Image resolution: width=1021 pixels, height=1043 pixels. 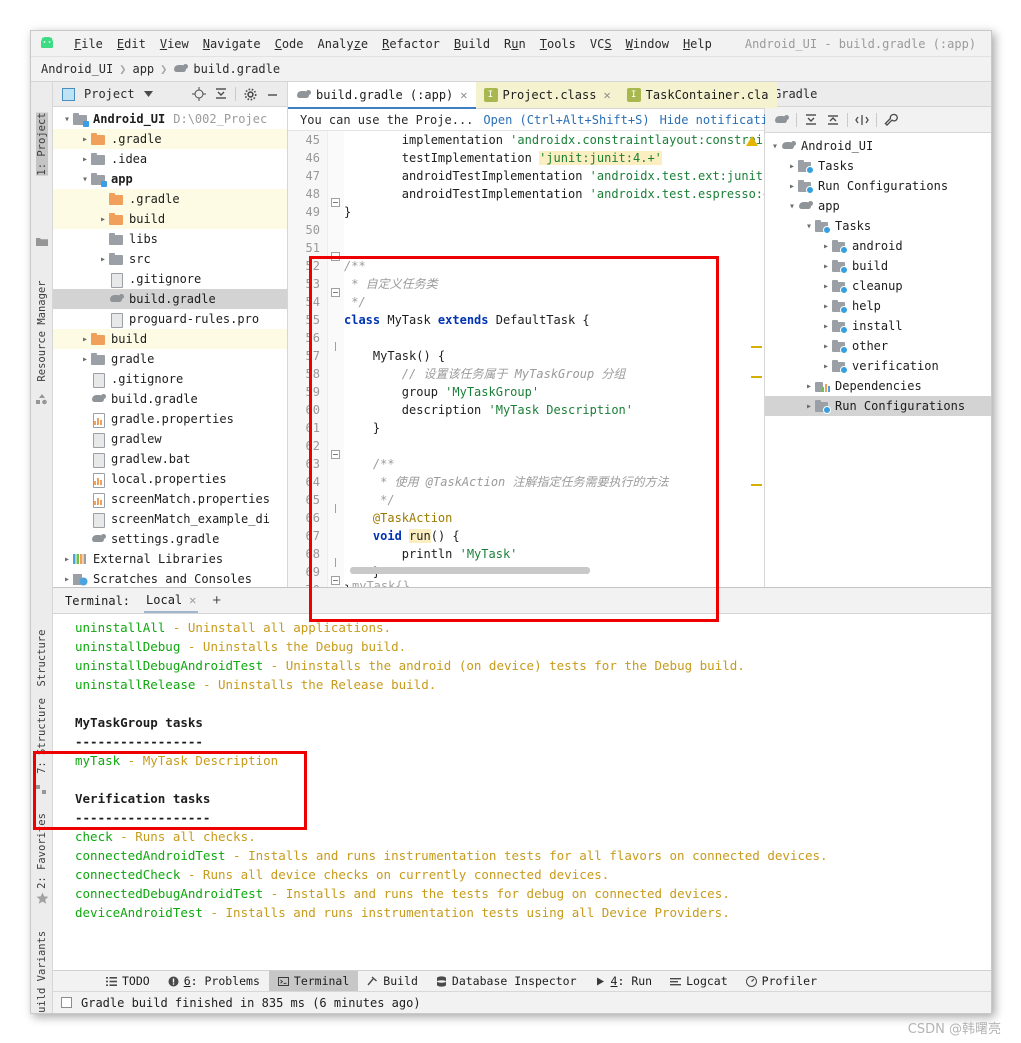 I want to click on menu-code: Code, so click(x=289, y=44).